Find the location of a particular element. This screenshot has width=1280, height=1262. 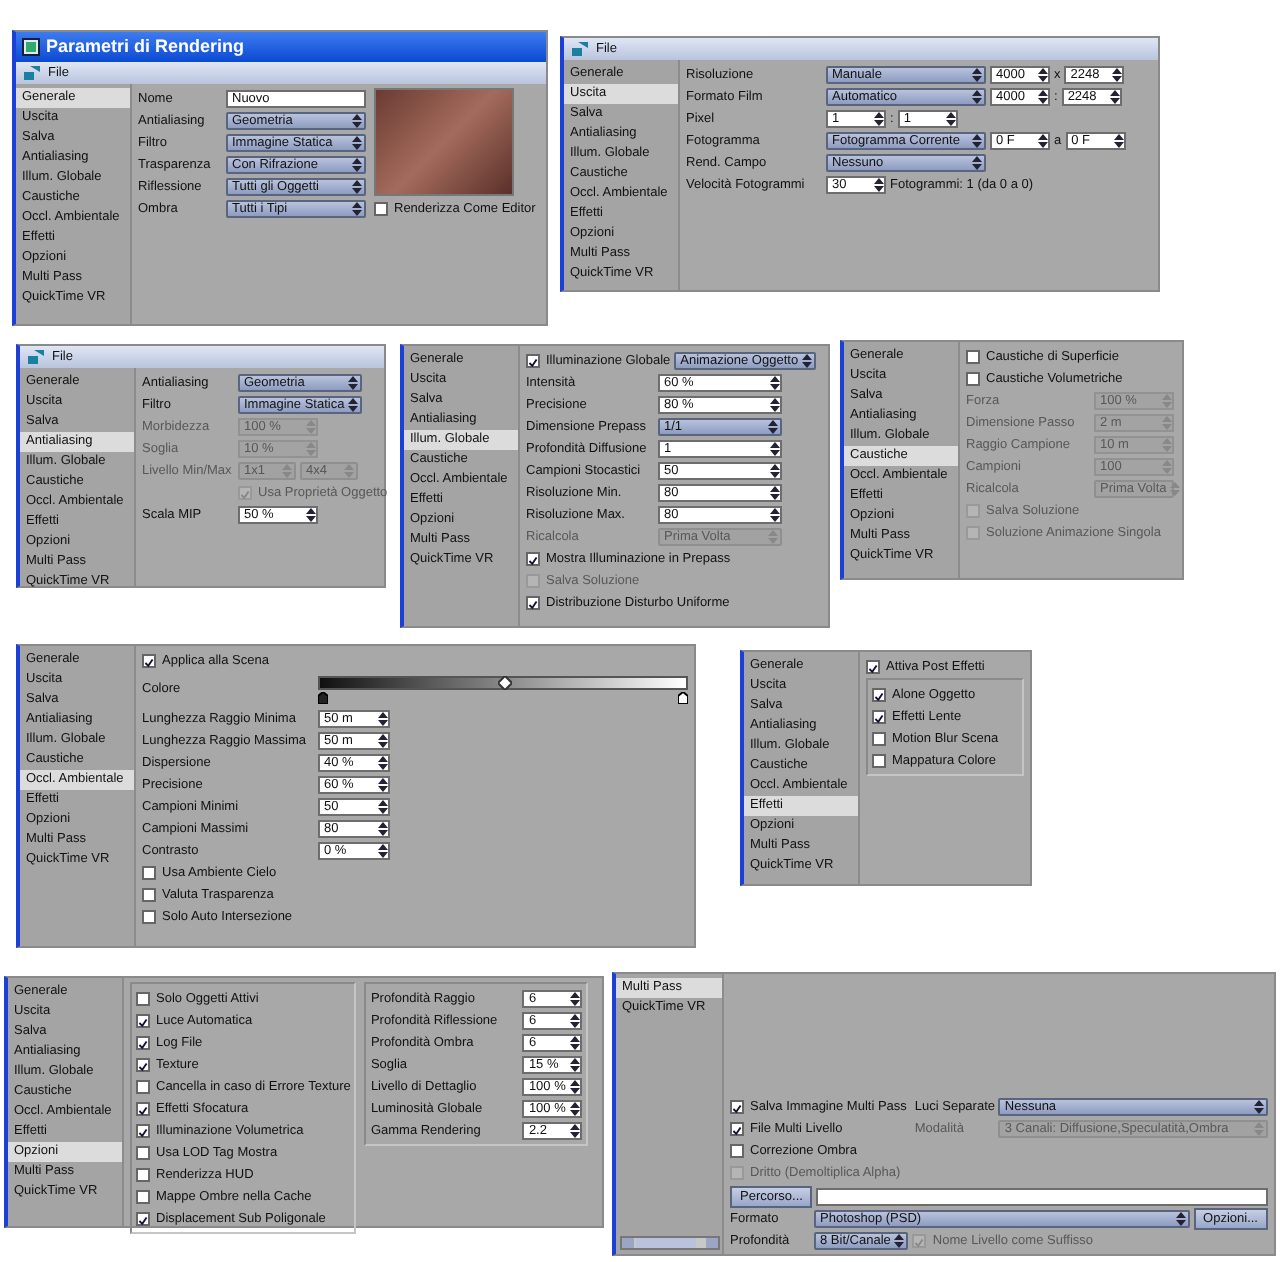

photo-placeholder is located at coordinates (444, 142).